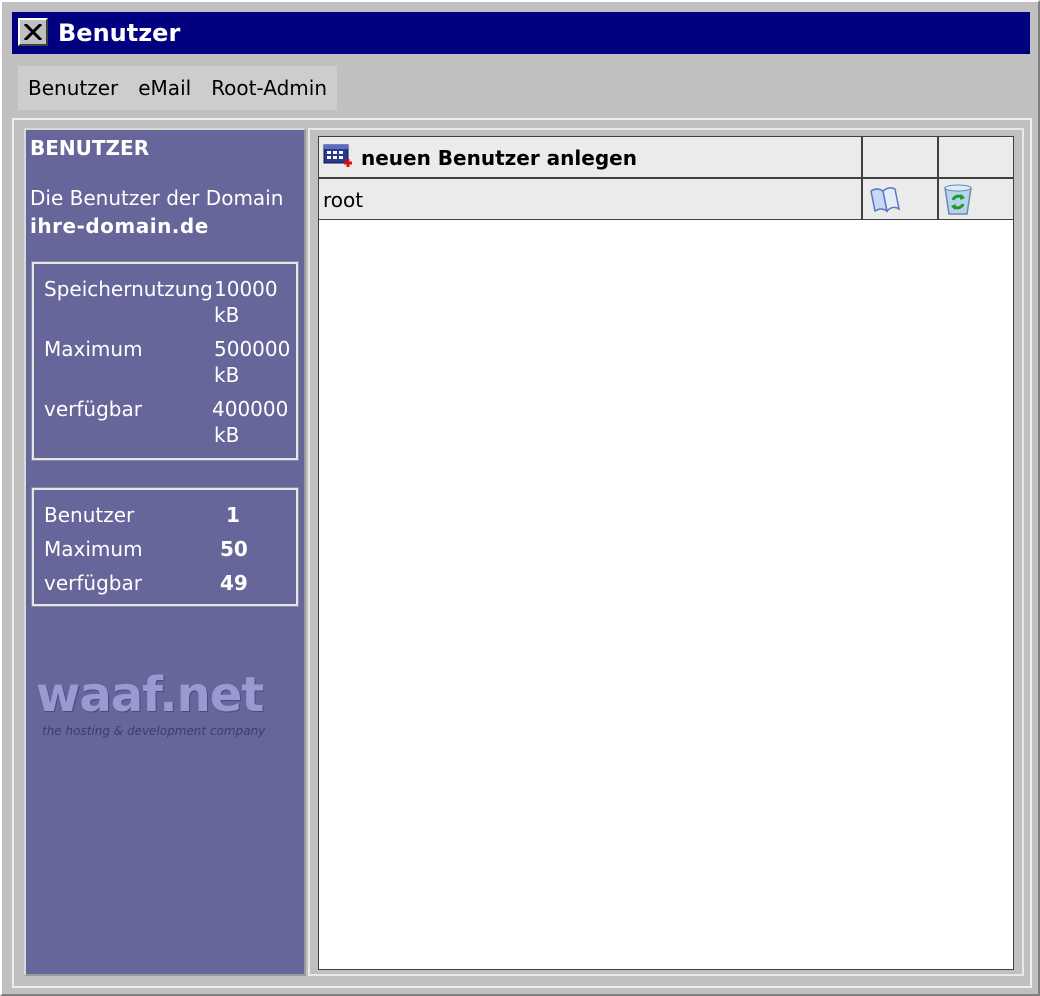 The height and width of the screenshot is (996, 1040). Describe the element at coordinates (233, 515) in the screenshot. I see `users-count-value: 1` at that location.